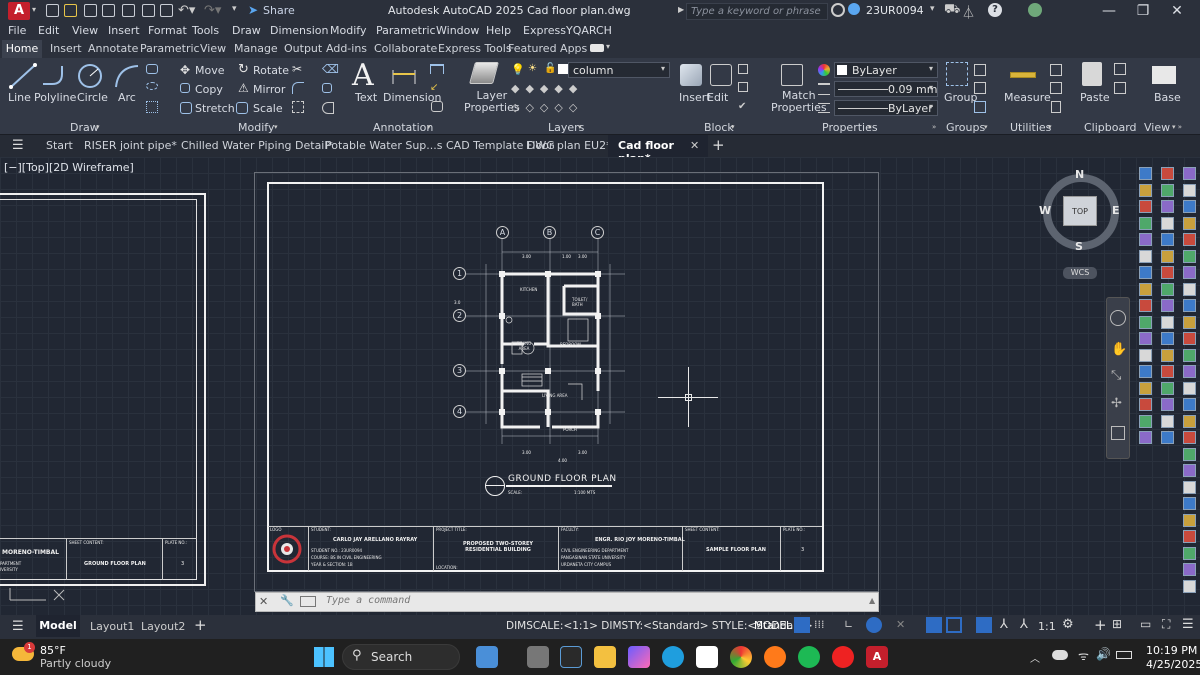 This screenshot has width=1200, height=675. What do you see at coordinates (1050, 127) in the screenshot?
I see `utilities-panel-chevron-icon: ▾` at bounding box center [1050, 127].